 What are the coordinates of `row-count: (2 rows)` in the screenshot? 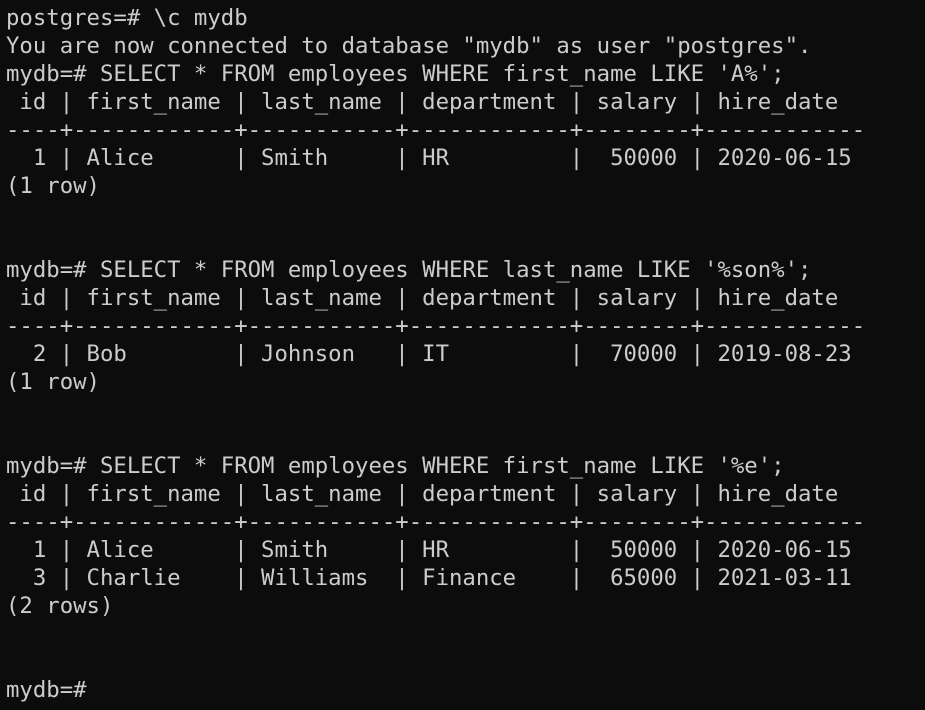 It's located at (60, 606).